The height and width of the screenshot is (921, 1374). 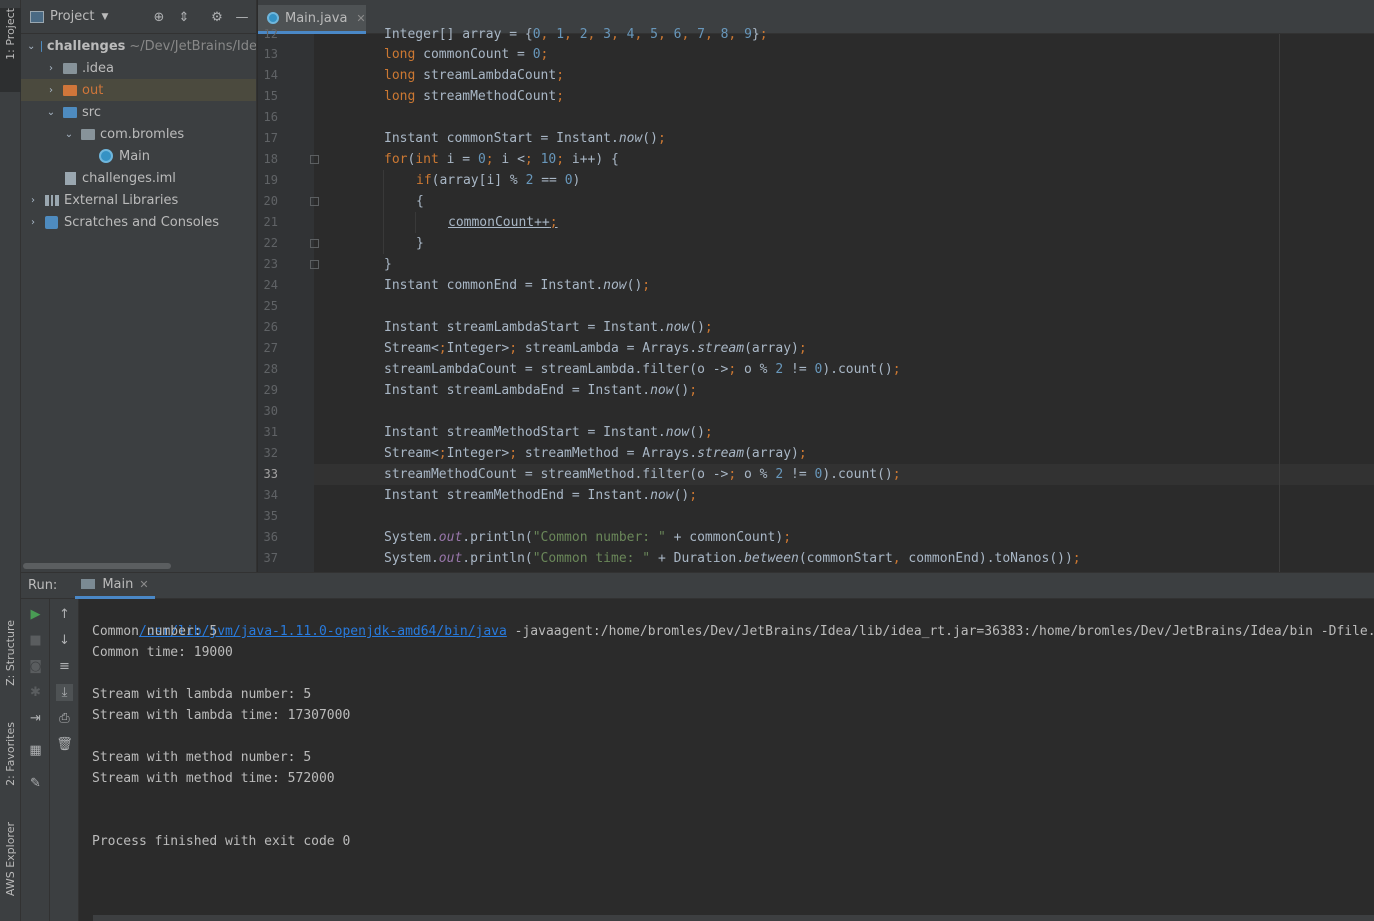 I want to click on camera-icon: ◙, so click(x=35, y=666).